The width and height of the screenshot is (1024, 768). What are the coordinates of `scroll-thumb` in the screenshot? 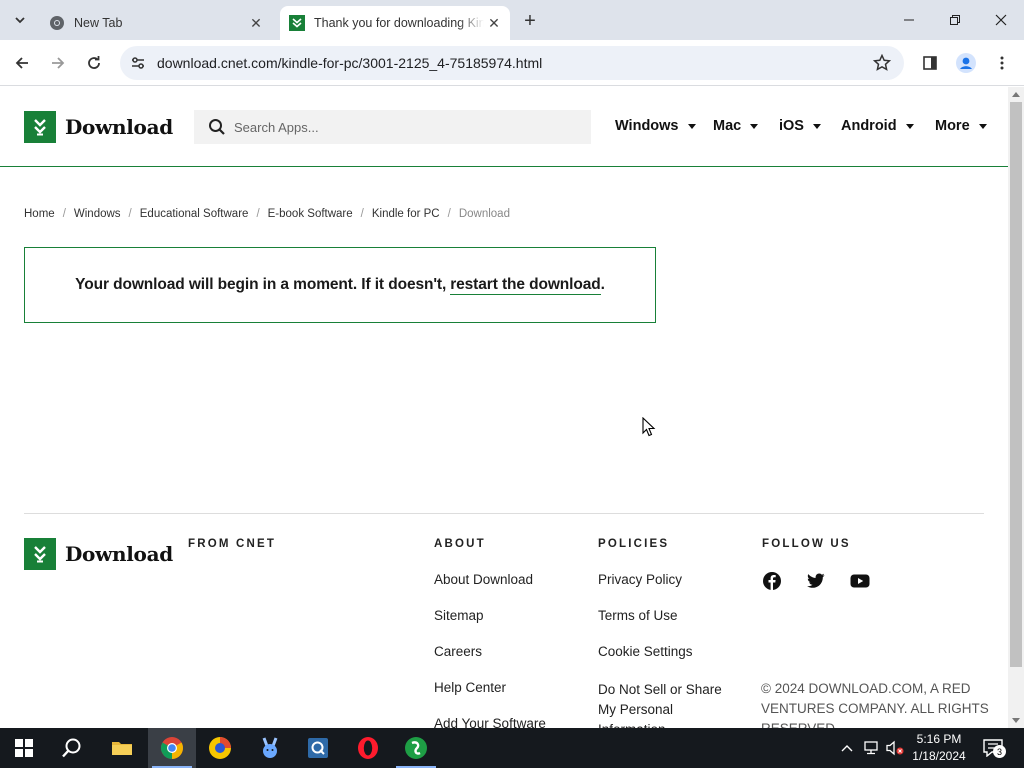 It's located at (1016, 384).